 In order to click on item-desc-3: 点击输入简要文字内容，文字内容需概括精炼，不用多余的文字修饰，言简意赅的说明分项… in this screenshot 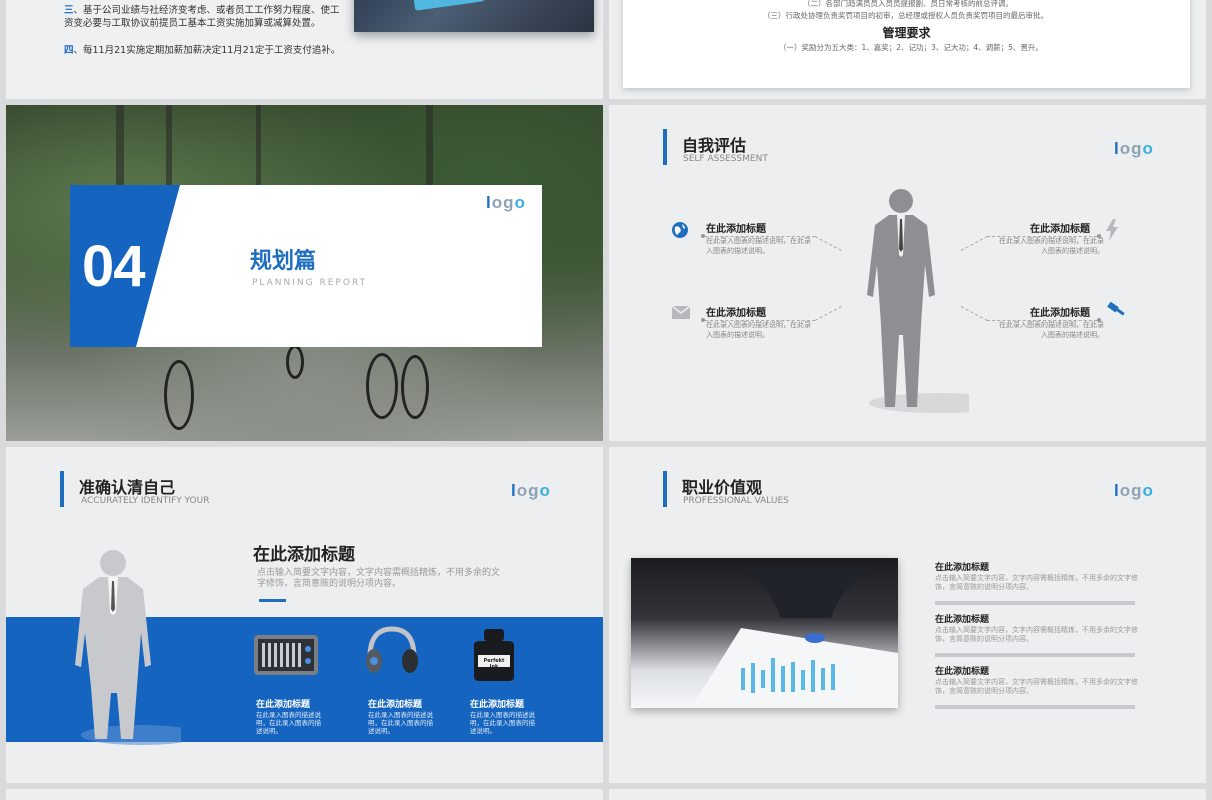, I will do `click(1036, 686)`.